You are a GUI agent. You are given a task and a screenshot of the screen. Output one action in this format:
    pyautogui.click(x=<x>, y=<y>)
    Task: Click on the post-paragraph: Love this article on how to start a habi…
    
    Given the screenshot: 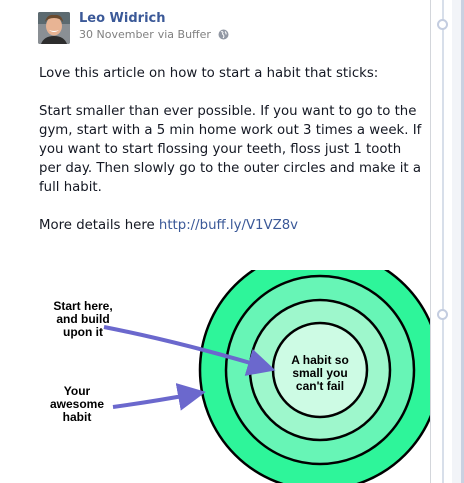 What is the action you would take?
    pyautogui.click(x=209, y=73)
    